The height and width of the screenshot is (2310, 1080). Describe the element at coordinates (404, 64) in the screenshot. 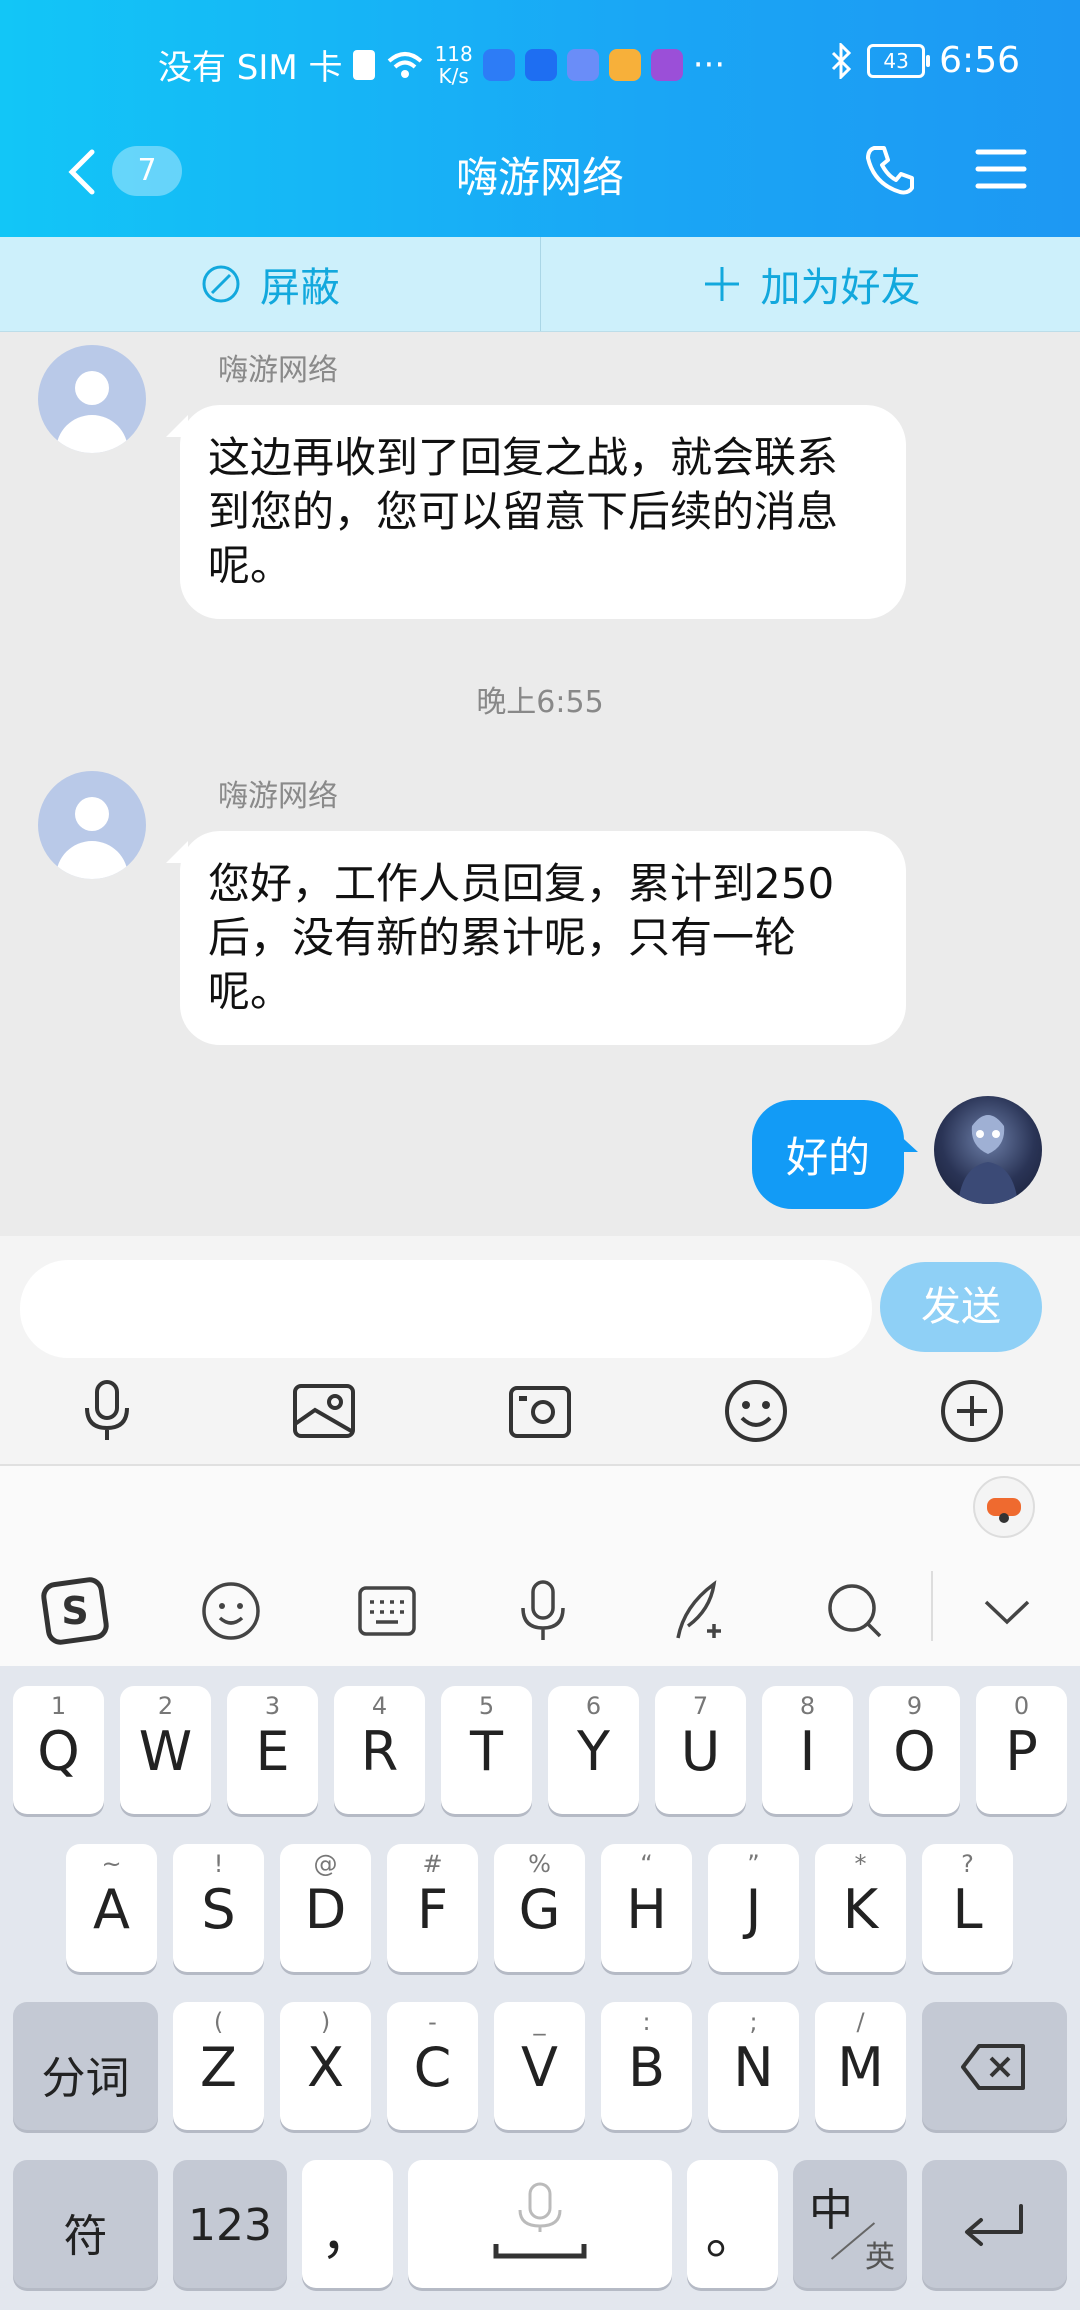

I see `wifi-icon` at that location.